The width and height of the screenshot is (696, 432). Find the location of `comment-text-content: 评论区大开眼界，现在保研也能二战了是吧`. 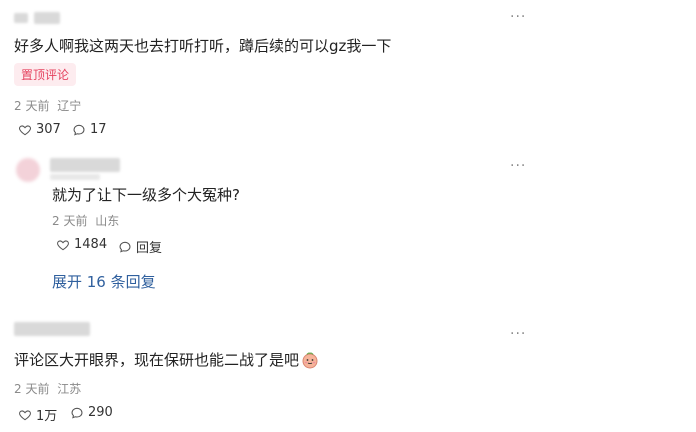

comment-text-content: 评论区大开眼界，现在保研也能二战了是吧 is located at coordinates (157, 360).